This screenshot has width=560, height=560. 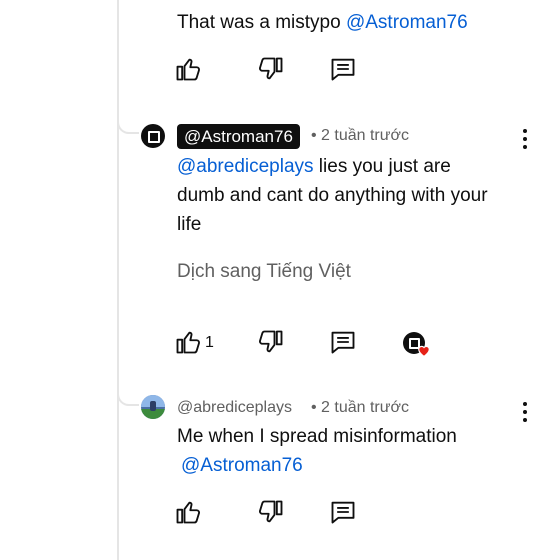 I want to click on translate-link: Dịch sang Tiếng Việt, so click(x=264, y=271).